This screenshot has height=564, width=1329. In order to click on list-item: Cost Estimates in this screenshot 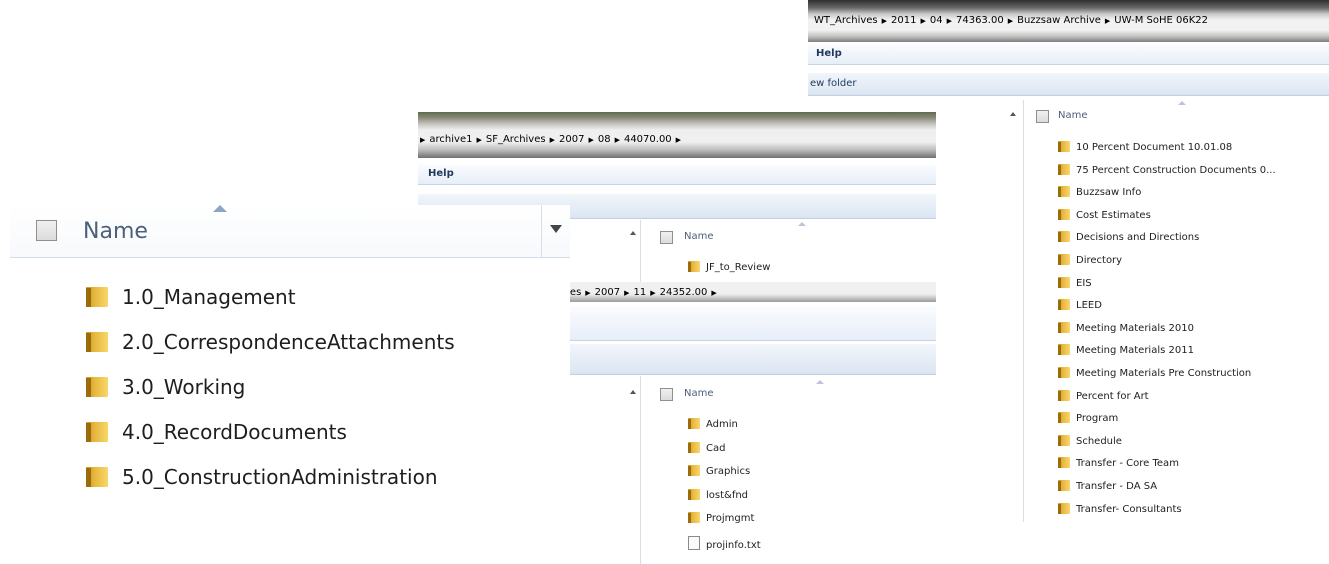, I will do `click(1104, 214)`.